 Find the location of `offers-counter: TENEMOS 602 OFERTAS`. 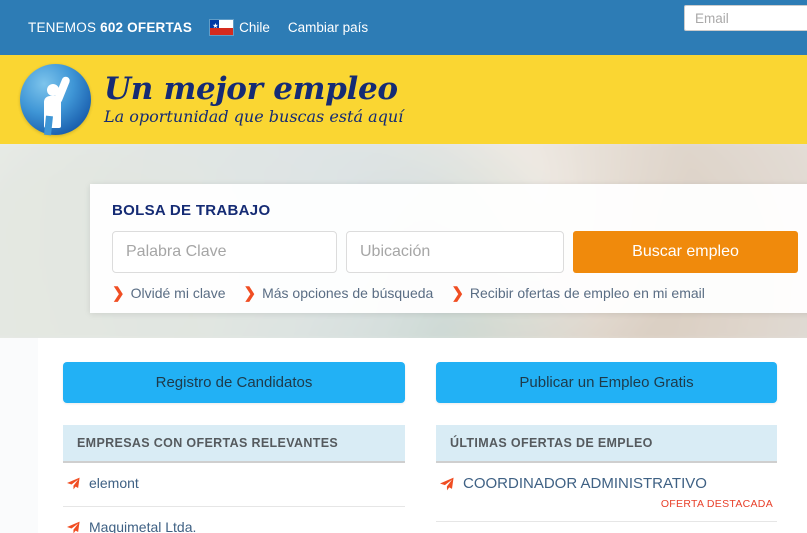

offers-counter: TENEMOS 602 OFERTAS is located at coordinates (110, 27).